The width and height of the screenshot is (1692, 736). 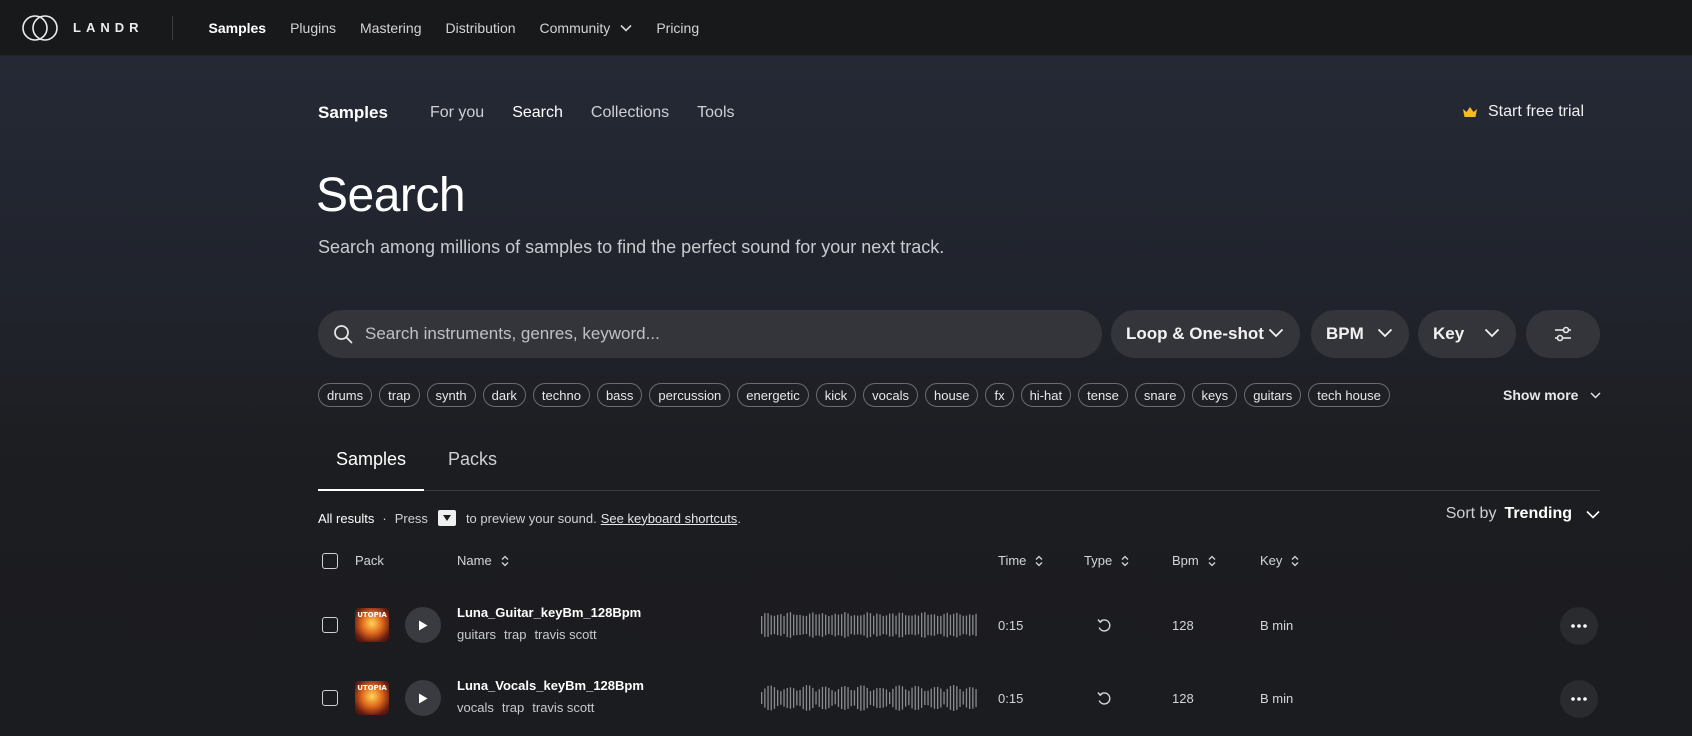 What do you see at coordinates (475, 707) in the screenshot?
I see `sample-tag: vocals` at bounding box center [475, 707].